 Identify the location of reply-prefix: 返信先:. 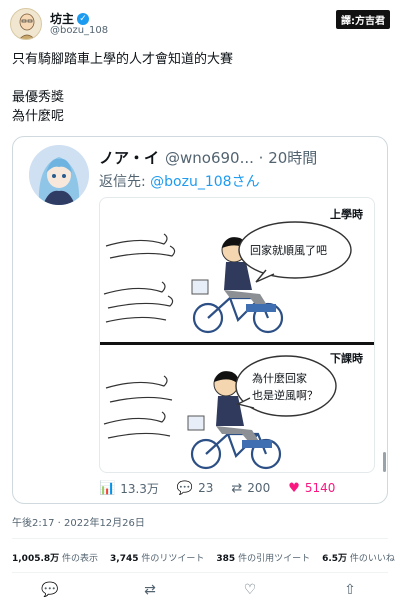
(125, 182).